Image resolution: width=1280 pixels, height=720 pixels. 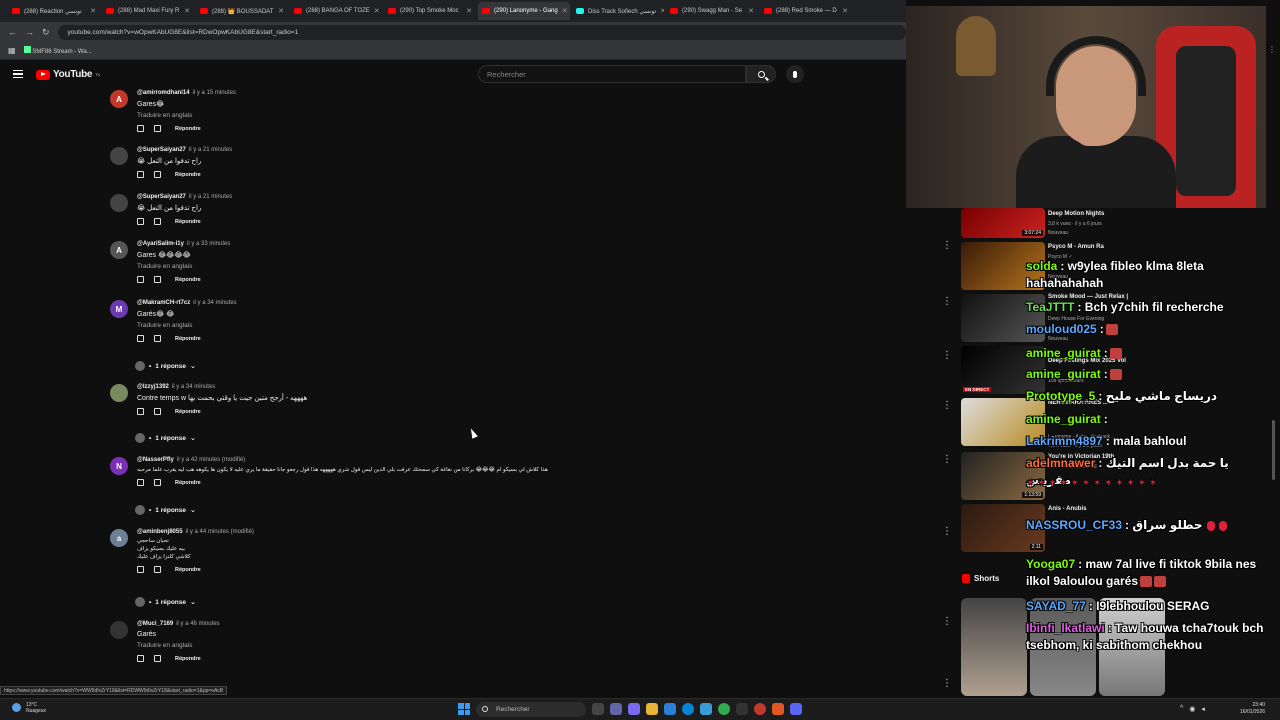 What do you see at coordinates (1181, 709) in the screenshot?
I see `chevron-up-icon: ^` at bounding box center [1181, 709].